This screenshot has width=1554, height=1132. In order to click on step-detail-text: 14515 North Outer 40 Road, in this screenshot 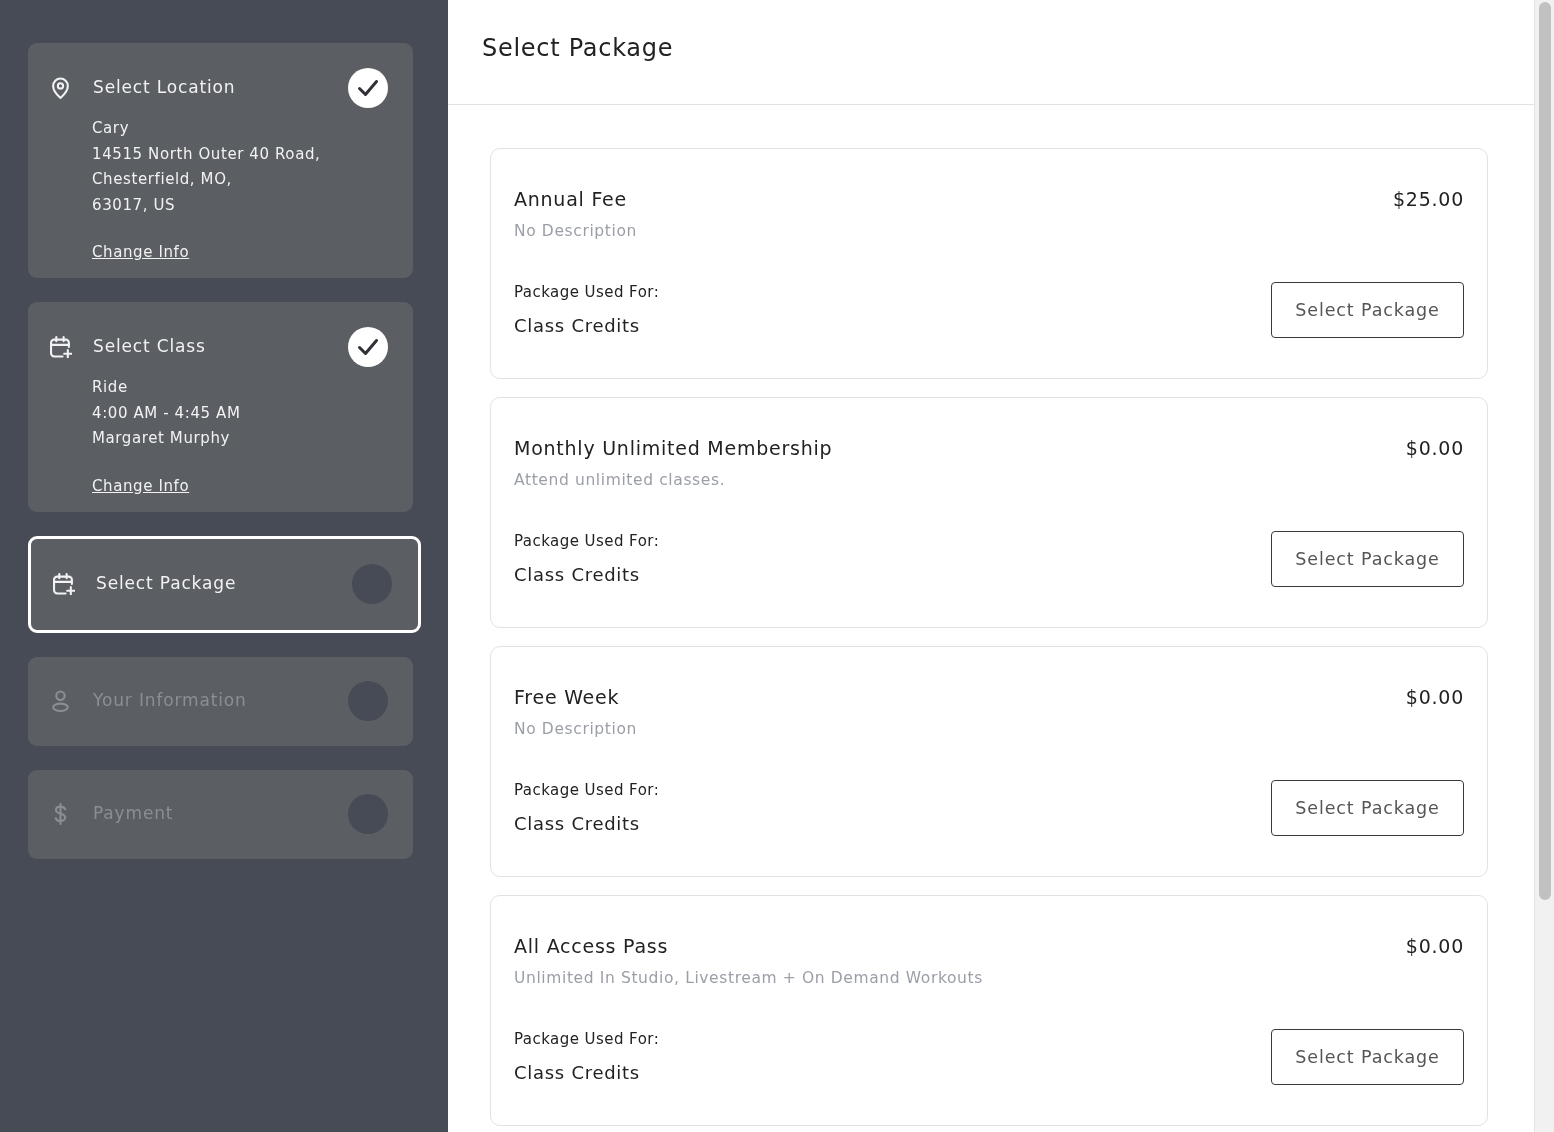, I will do `click(206, 154)`.